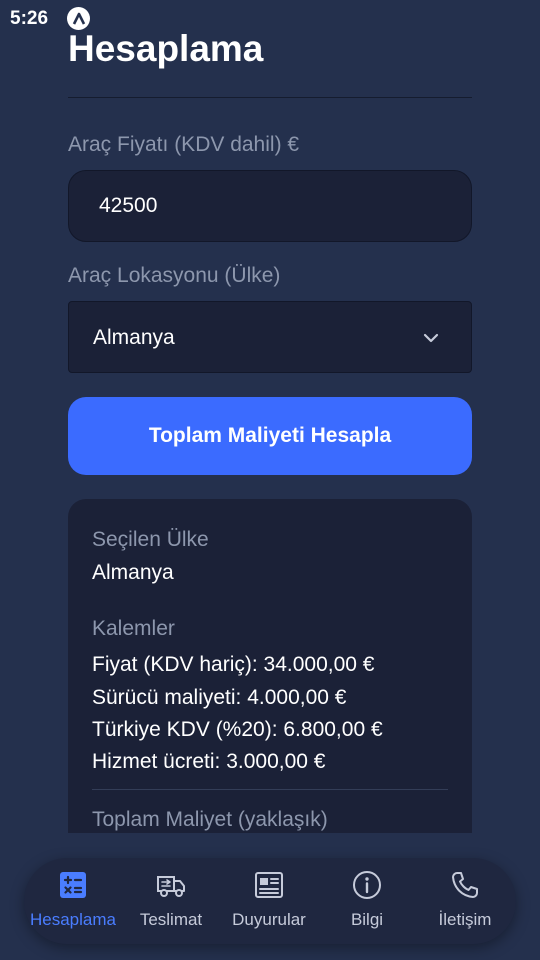 The width and height of the screenshot is (540, 960). I want to click on nav-item-duyurular: Duyurular, so click(269, 901).